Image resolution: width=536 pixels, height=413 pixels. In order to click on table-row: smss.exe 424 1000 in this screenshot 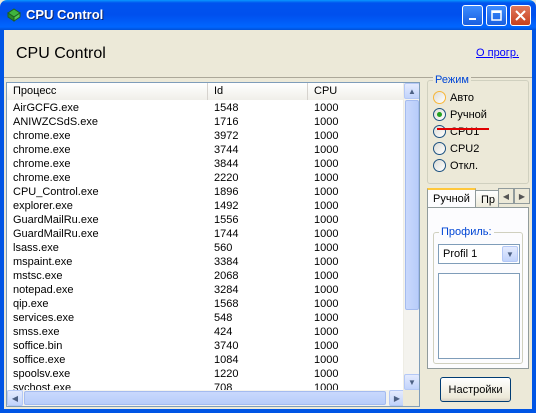, I will do `click(206, 332)`.